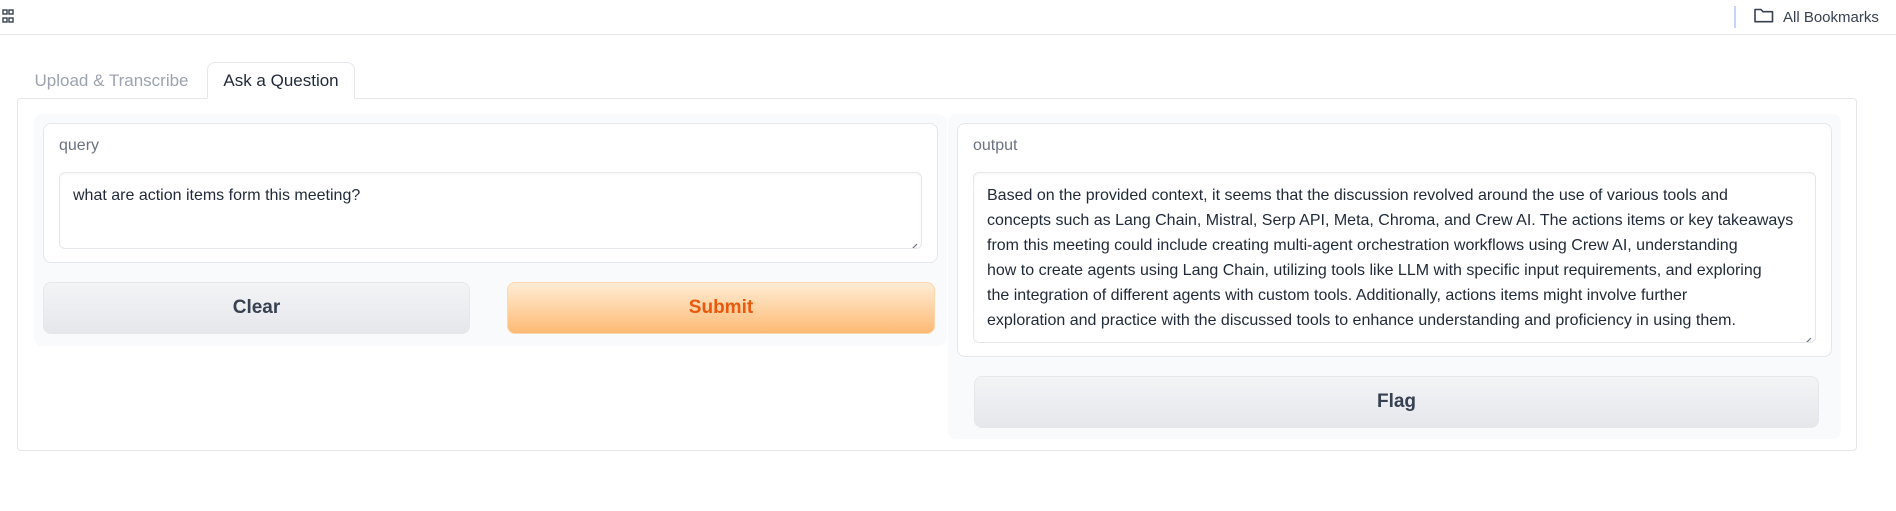  What do you see at coordinates (1735, 17) in the screenshot?
I see `bookmarks-separator` at bounding box center [1735, 17].